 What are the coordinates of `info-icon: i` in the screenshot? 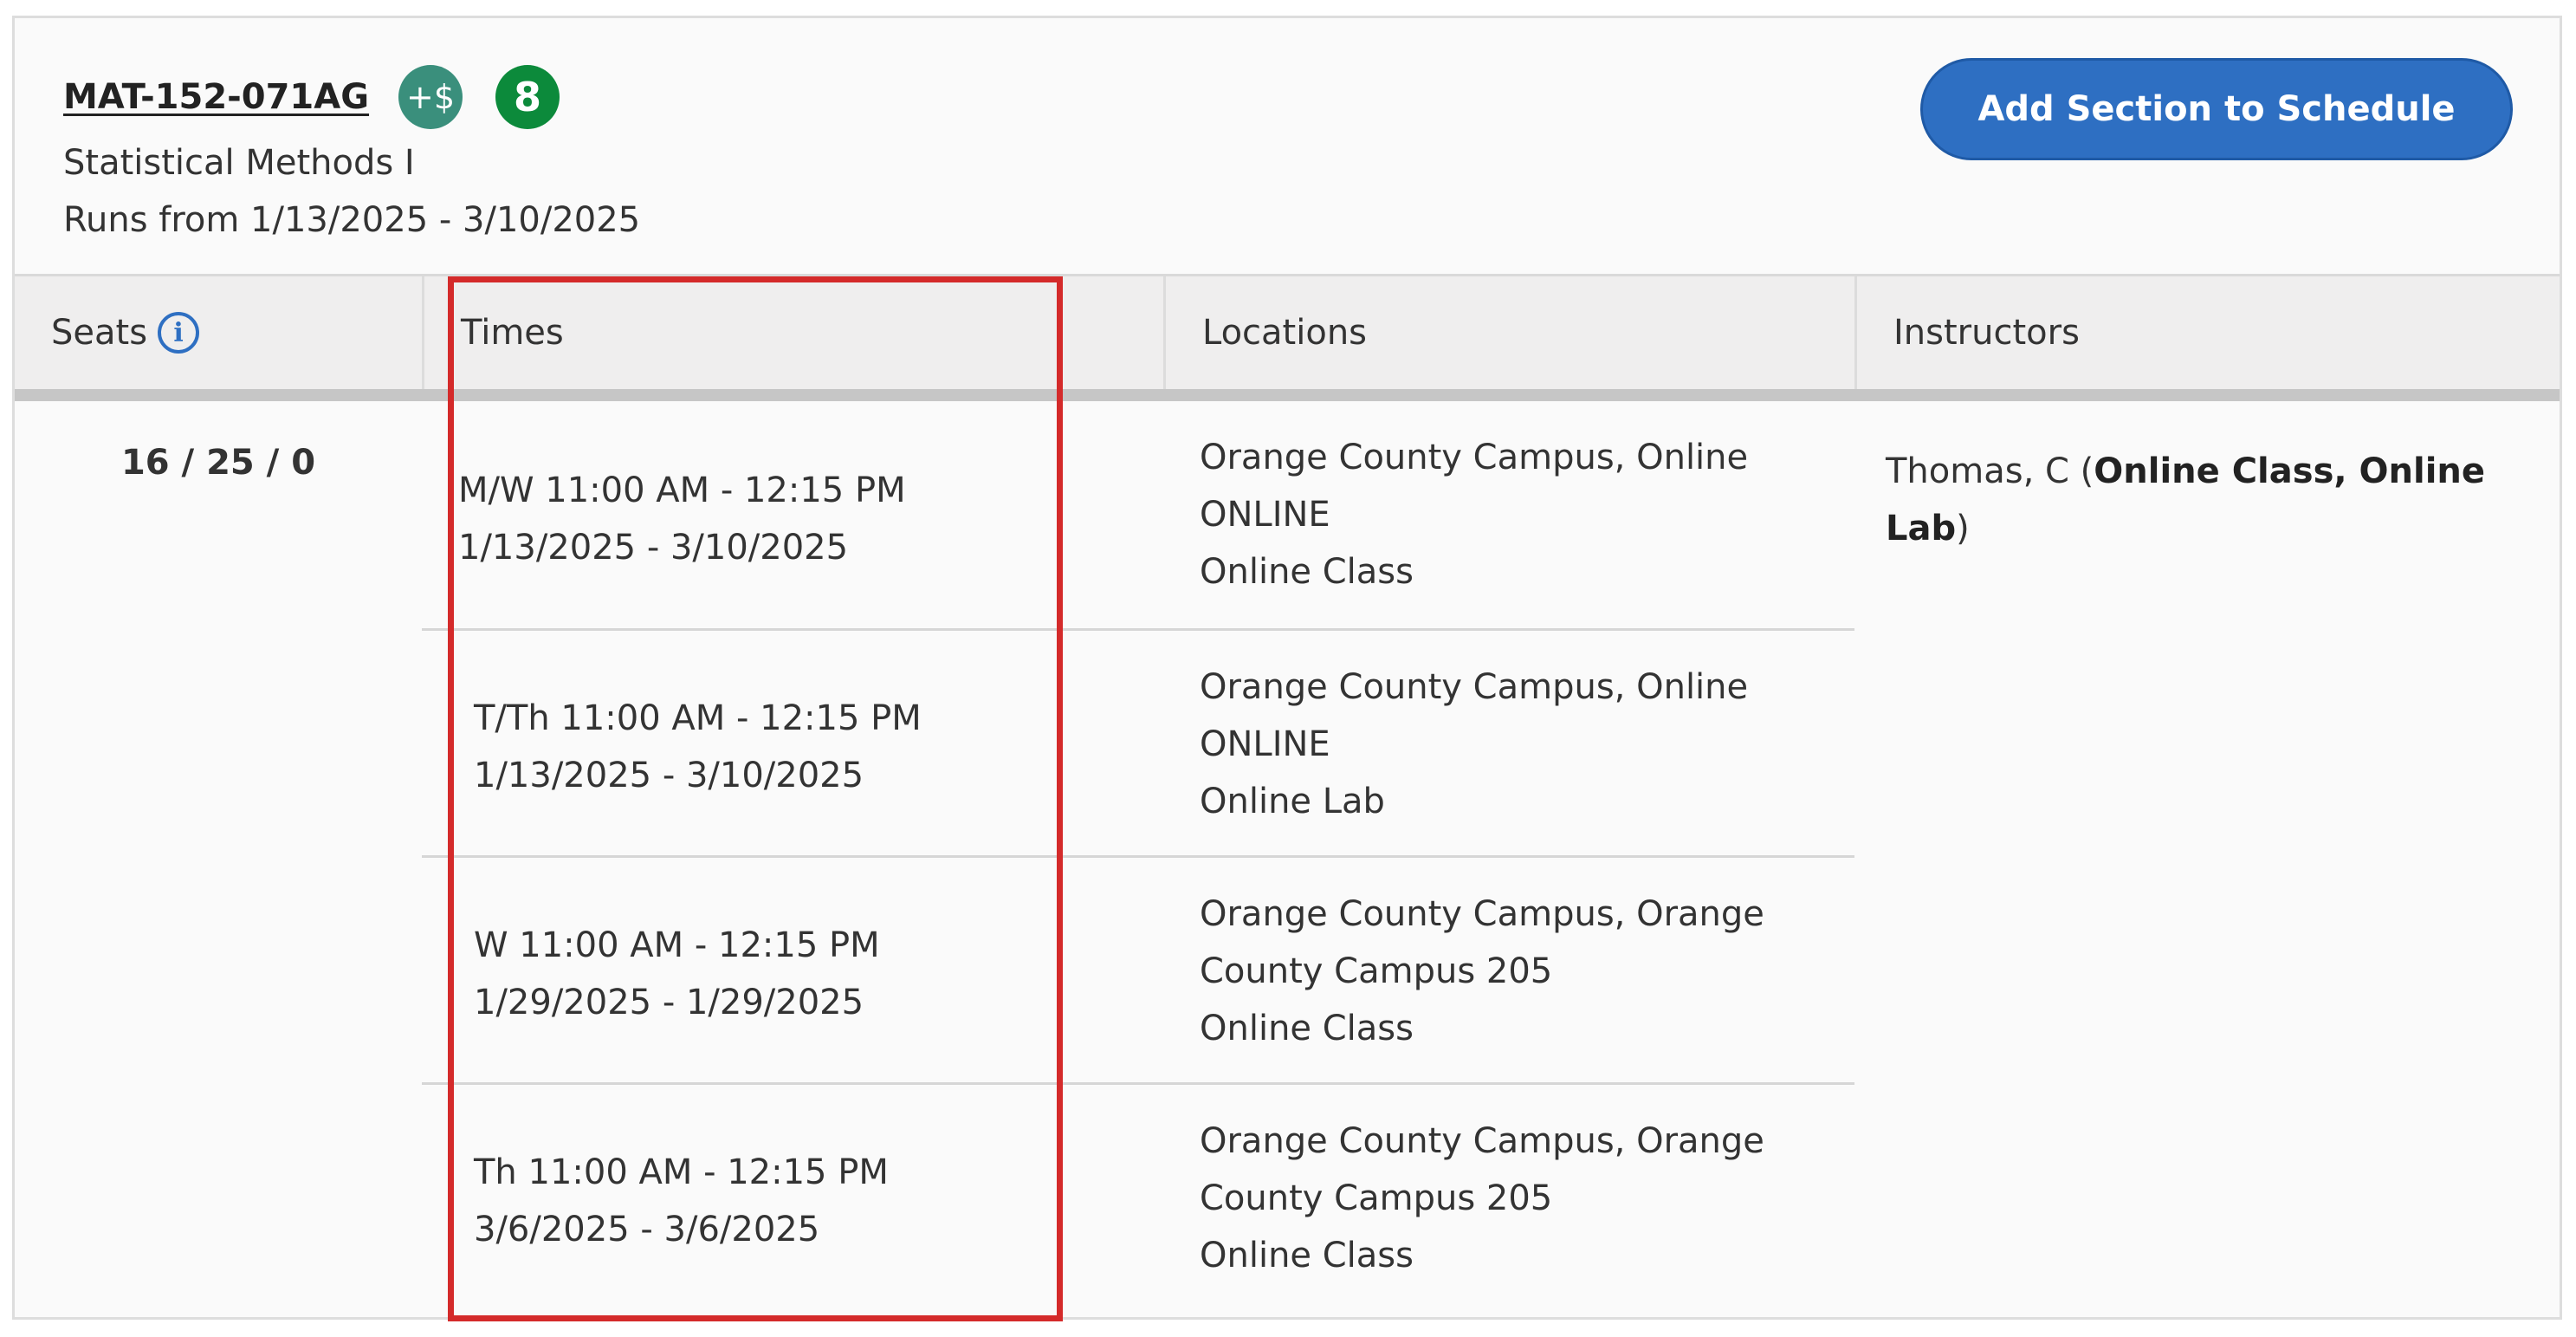 It's located at (179, 333).